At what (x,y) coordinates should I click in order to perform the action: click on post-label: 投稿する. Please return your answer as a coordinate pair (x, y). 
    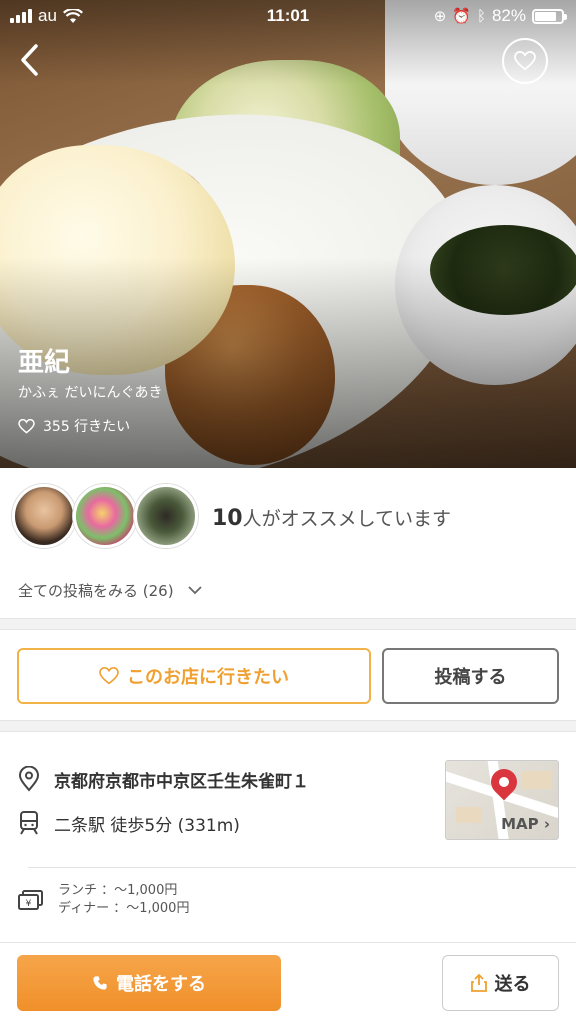
    Looking at the image, I should click on (470, 677).